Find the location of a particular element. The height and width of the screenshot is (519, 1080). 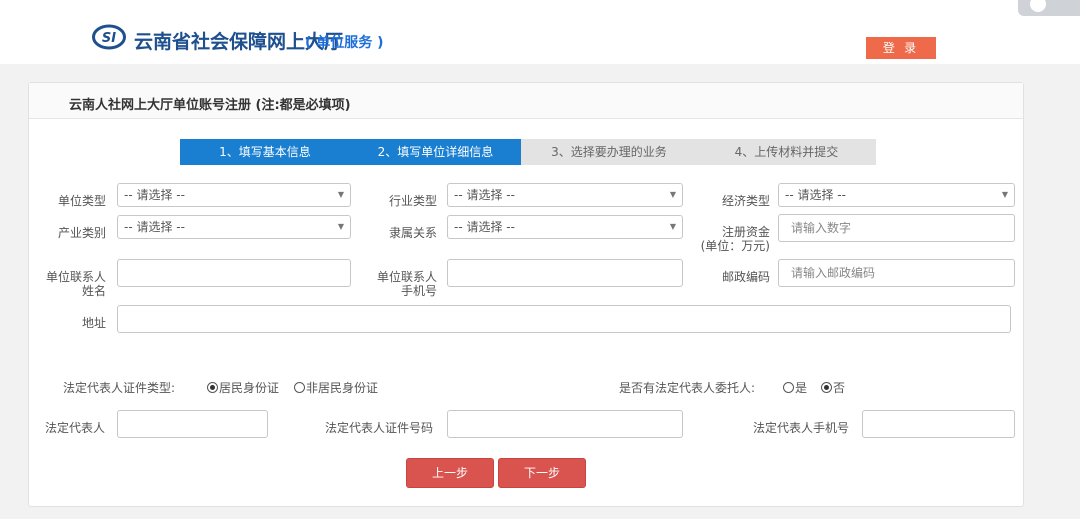

contact-phone-label-2: 手机号 is located at coordinates (418, 291).